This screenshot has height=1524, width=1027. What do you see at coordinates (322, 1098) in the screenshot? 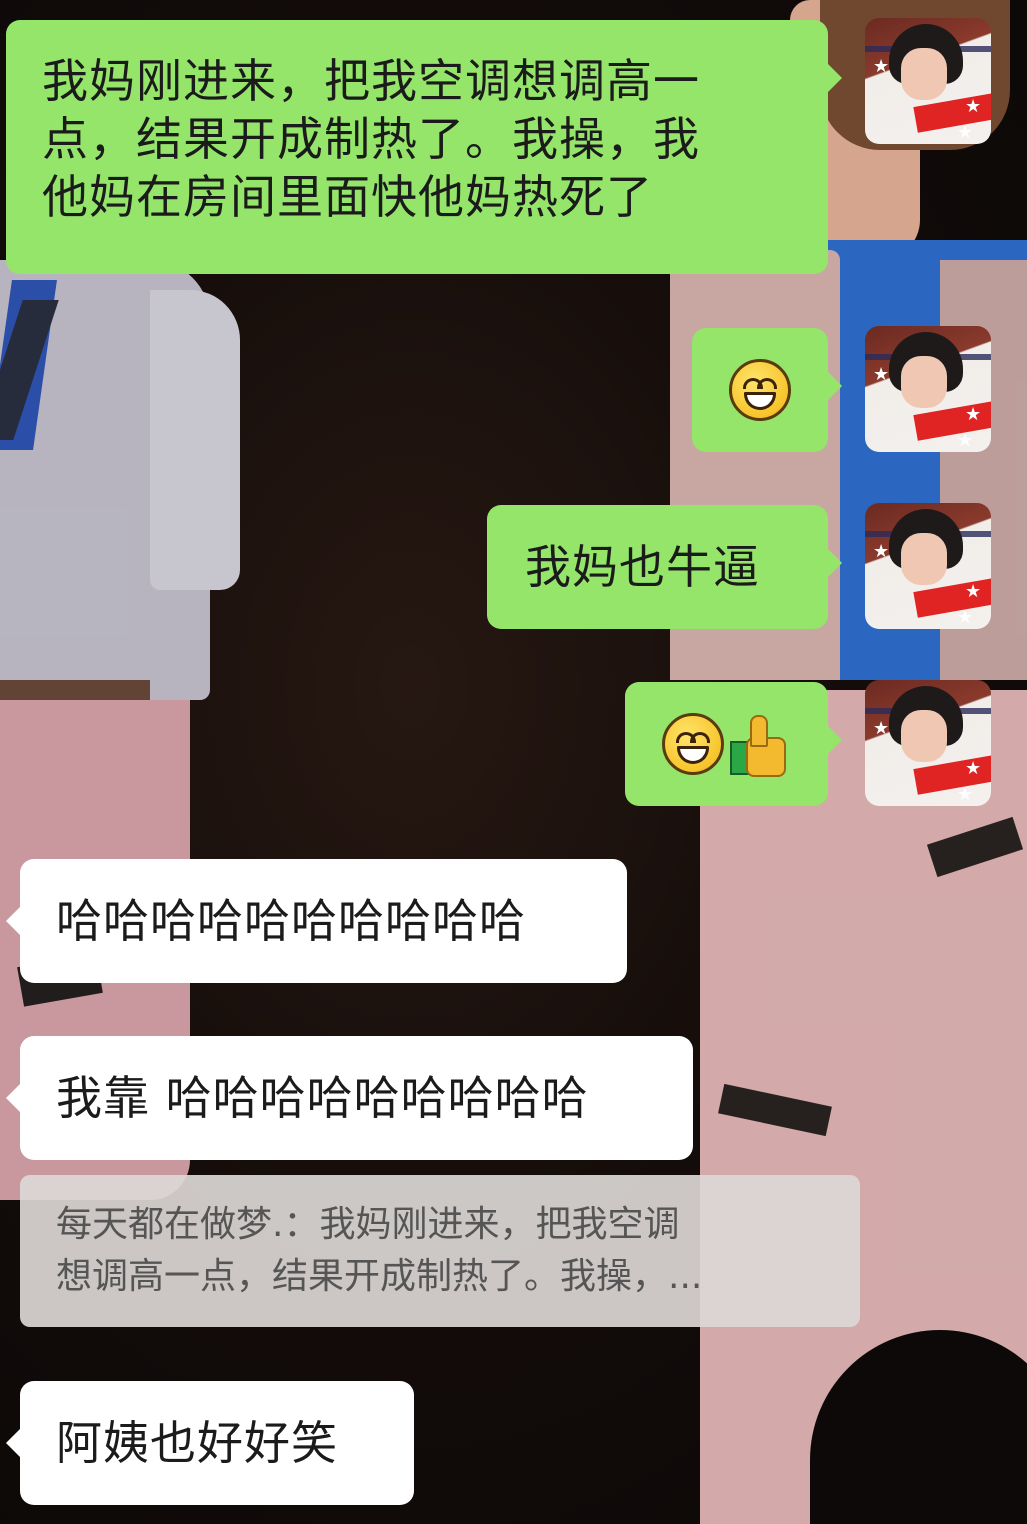
I see `message-text: 我靠 哈哈哈哈哈哈哈哈哈` at bounding box center [322, 1098].